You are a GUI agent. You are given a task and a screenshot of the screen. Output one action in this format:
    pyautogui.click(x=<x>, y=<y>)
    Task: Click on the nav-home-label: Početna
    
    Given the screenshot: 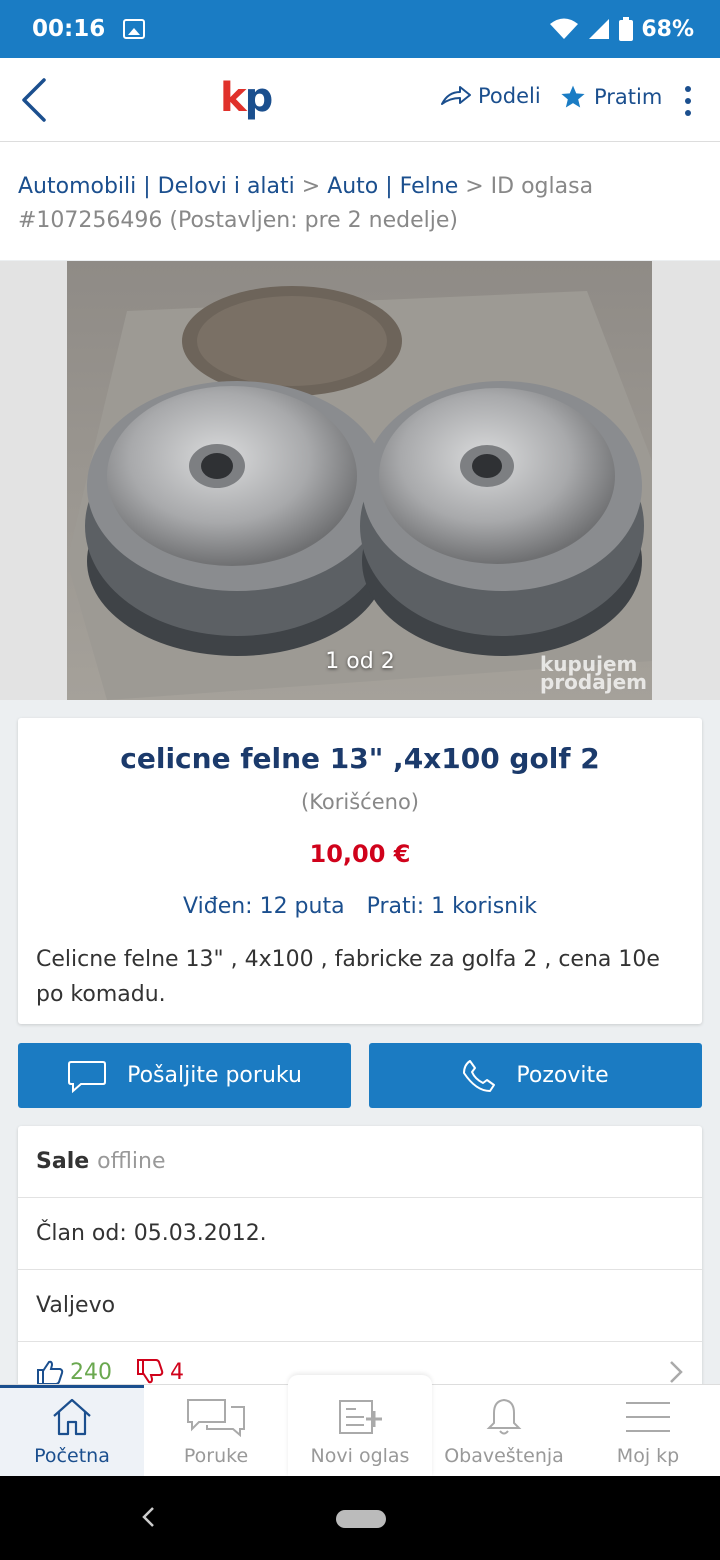 What is the action you would take?
    pyautogui.click(x=72, y=1456)
    